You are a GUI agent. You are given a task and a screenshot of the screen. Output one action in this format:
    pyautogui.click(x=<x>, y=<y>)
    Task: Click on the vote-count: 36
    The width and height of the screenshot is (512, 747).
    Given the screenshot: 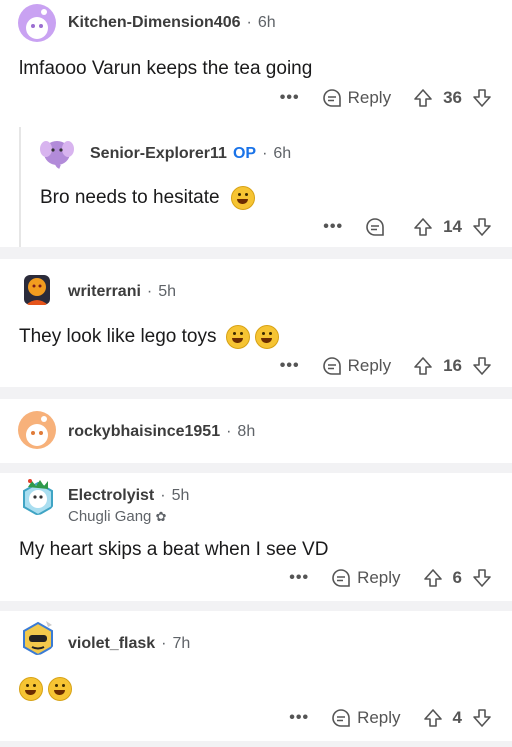 What is the action you would take?
    pyautogui.click(x=452, y=97)
    